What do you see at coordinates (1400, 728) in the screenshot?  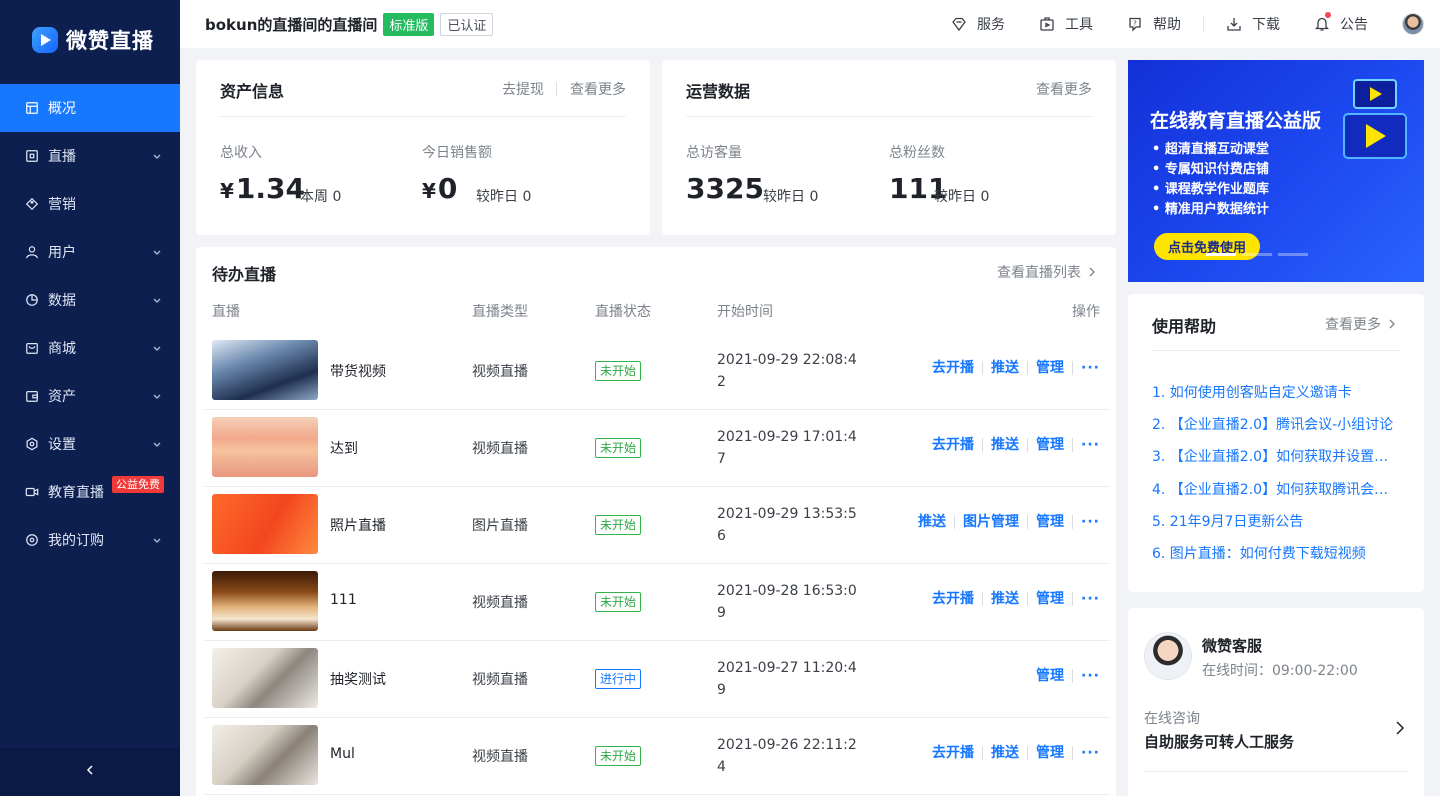 I see `chevron-right-icon` at bounding box center [1400, 728].